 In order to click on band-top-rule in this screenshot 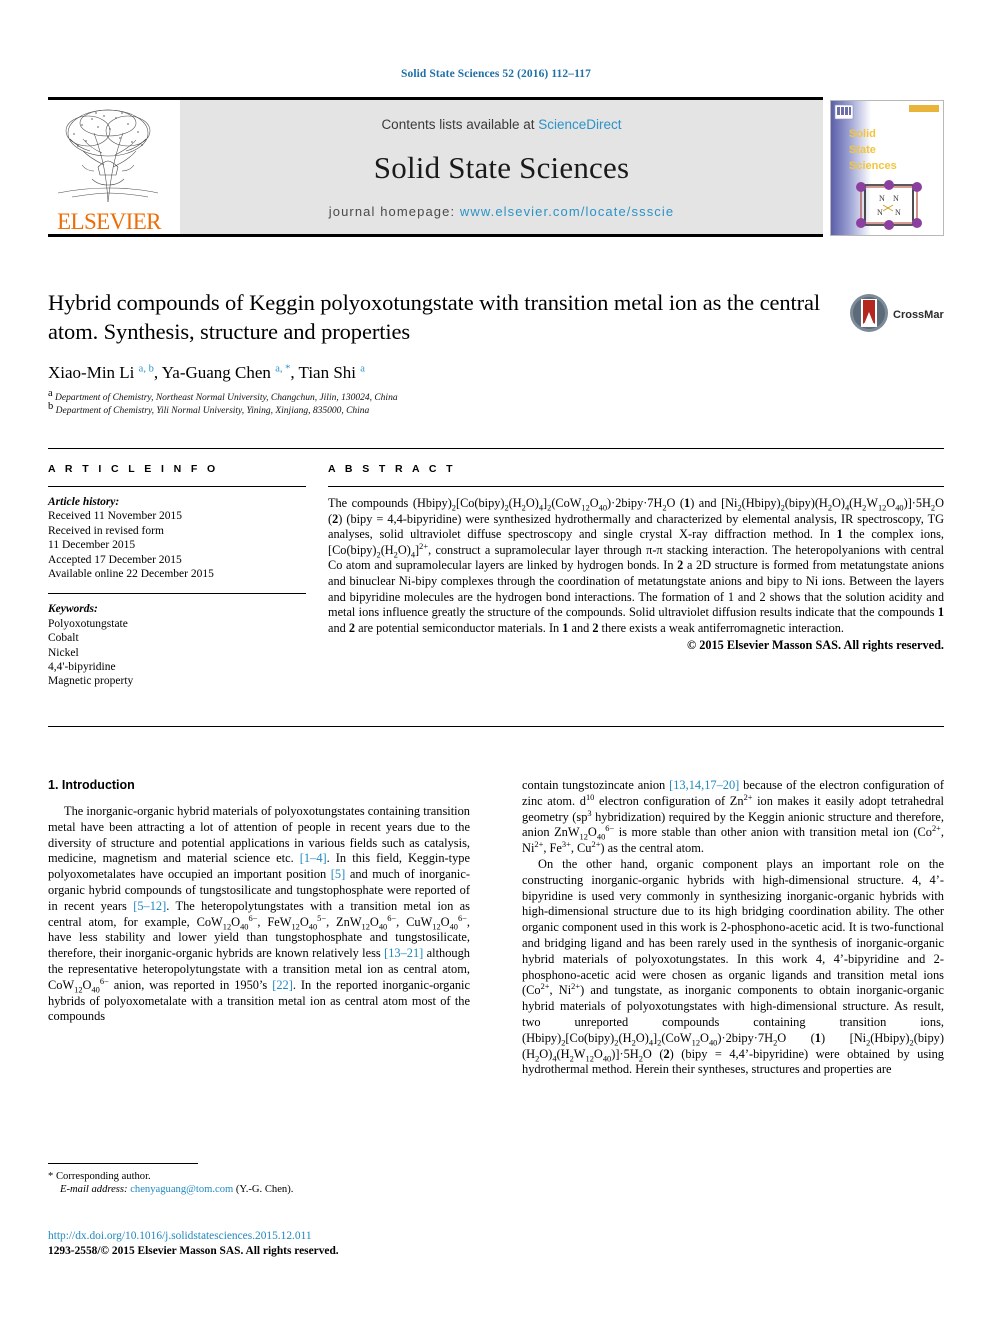, I will do `click(496, 448)`.